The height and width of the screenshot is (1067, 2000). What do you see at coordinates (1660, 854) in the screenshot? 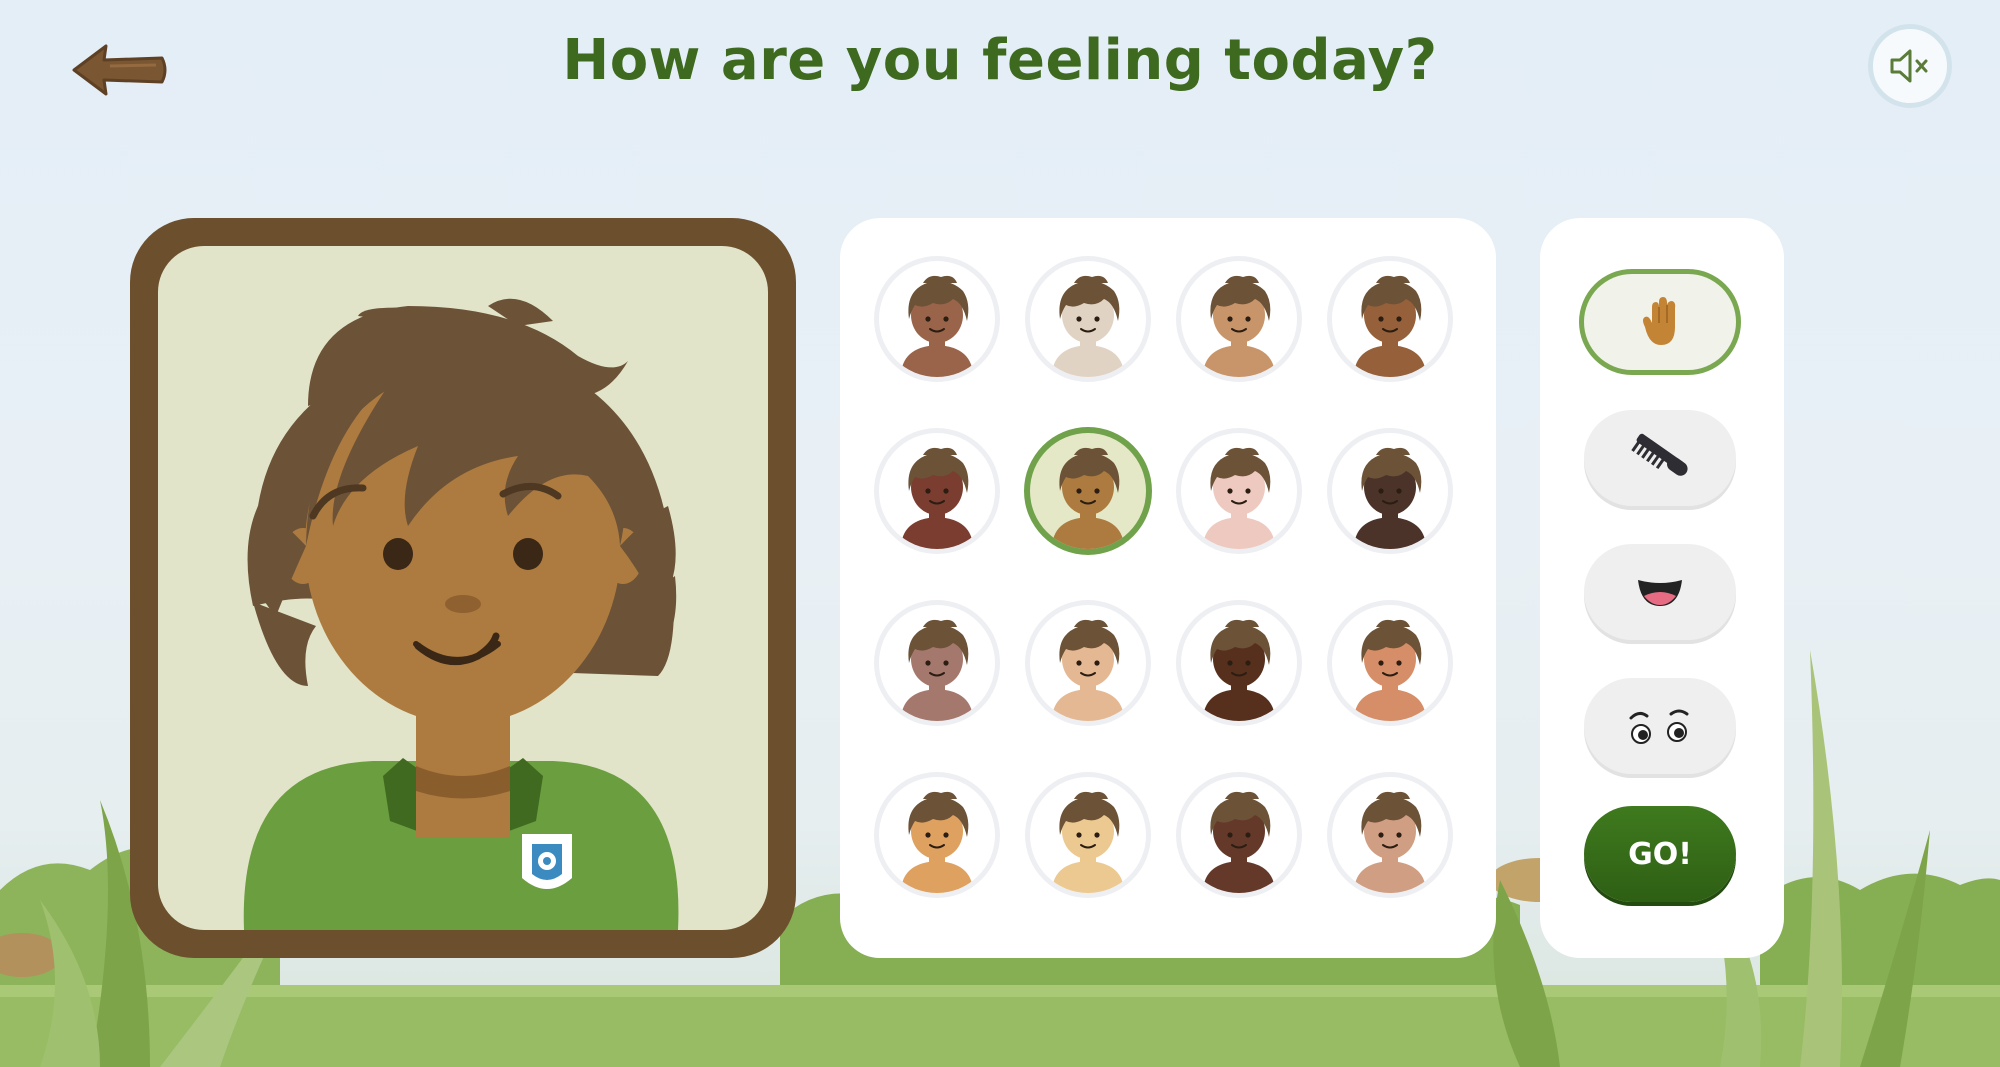
I see `go-button: GO!` at bounding box center [1660, 854].